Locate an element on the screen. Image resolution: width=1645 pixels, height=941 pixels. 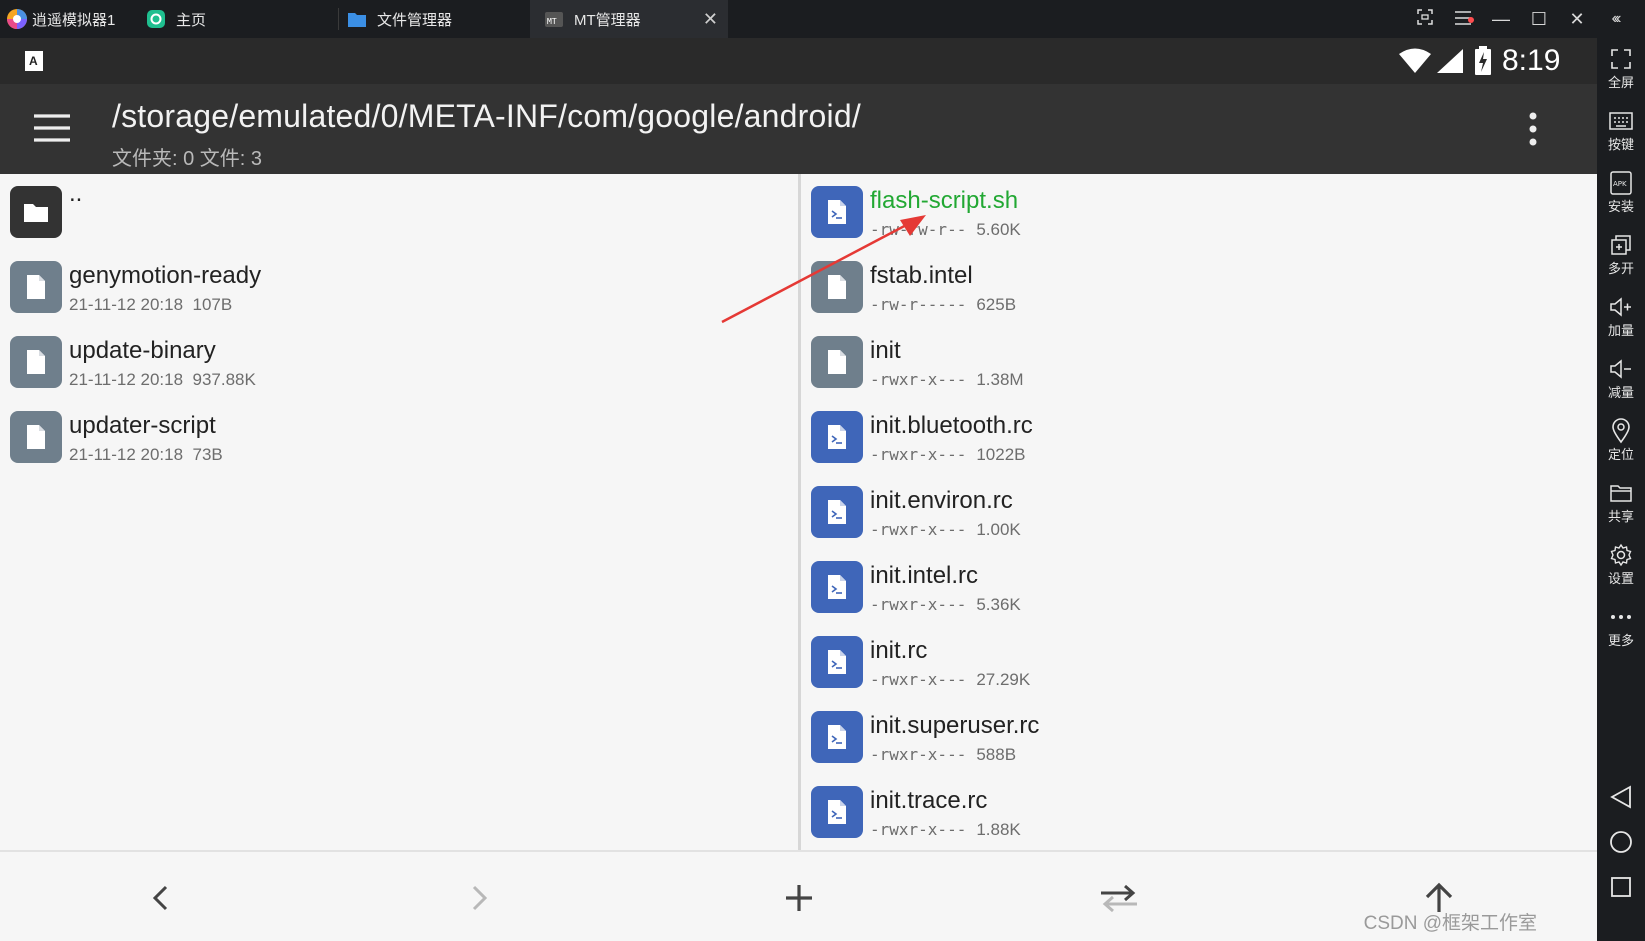
file-row: init.rc -rwxr-x--- 27.29K is located at coordinates (1199, 661).